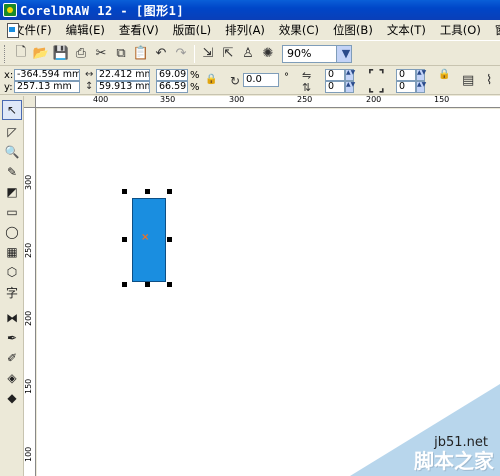 This screenshot has width=500, height=476. I want to click on menu-edit: 编辑(E), so click(85, 30).